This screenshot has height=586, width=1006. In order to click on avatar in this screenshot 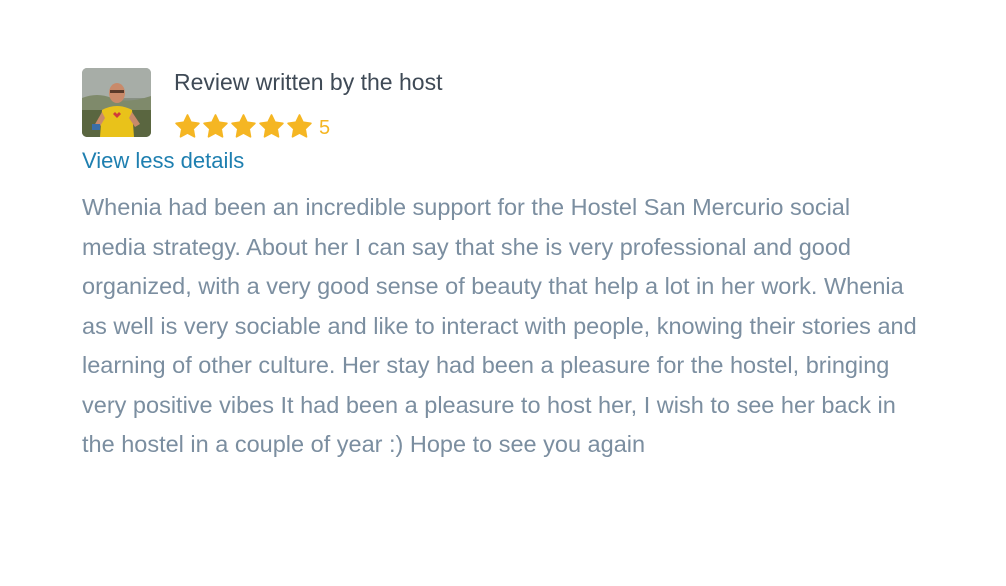, I will do `click(116, 102)`.